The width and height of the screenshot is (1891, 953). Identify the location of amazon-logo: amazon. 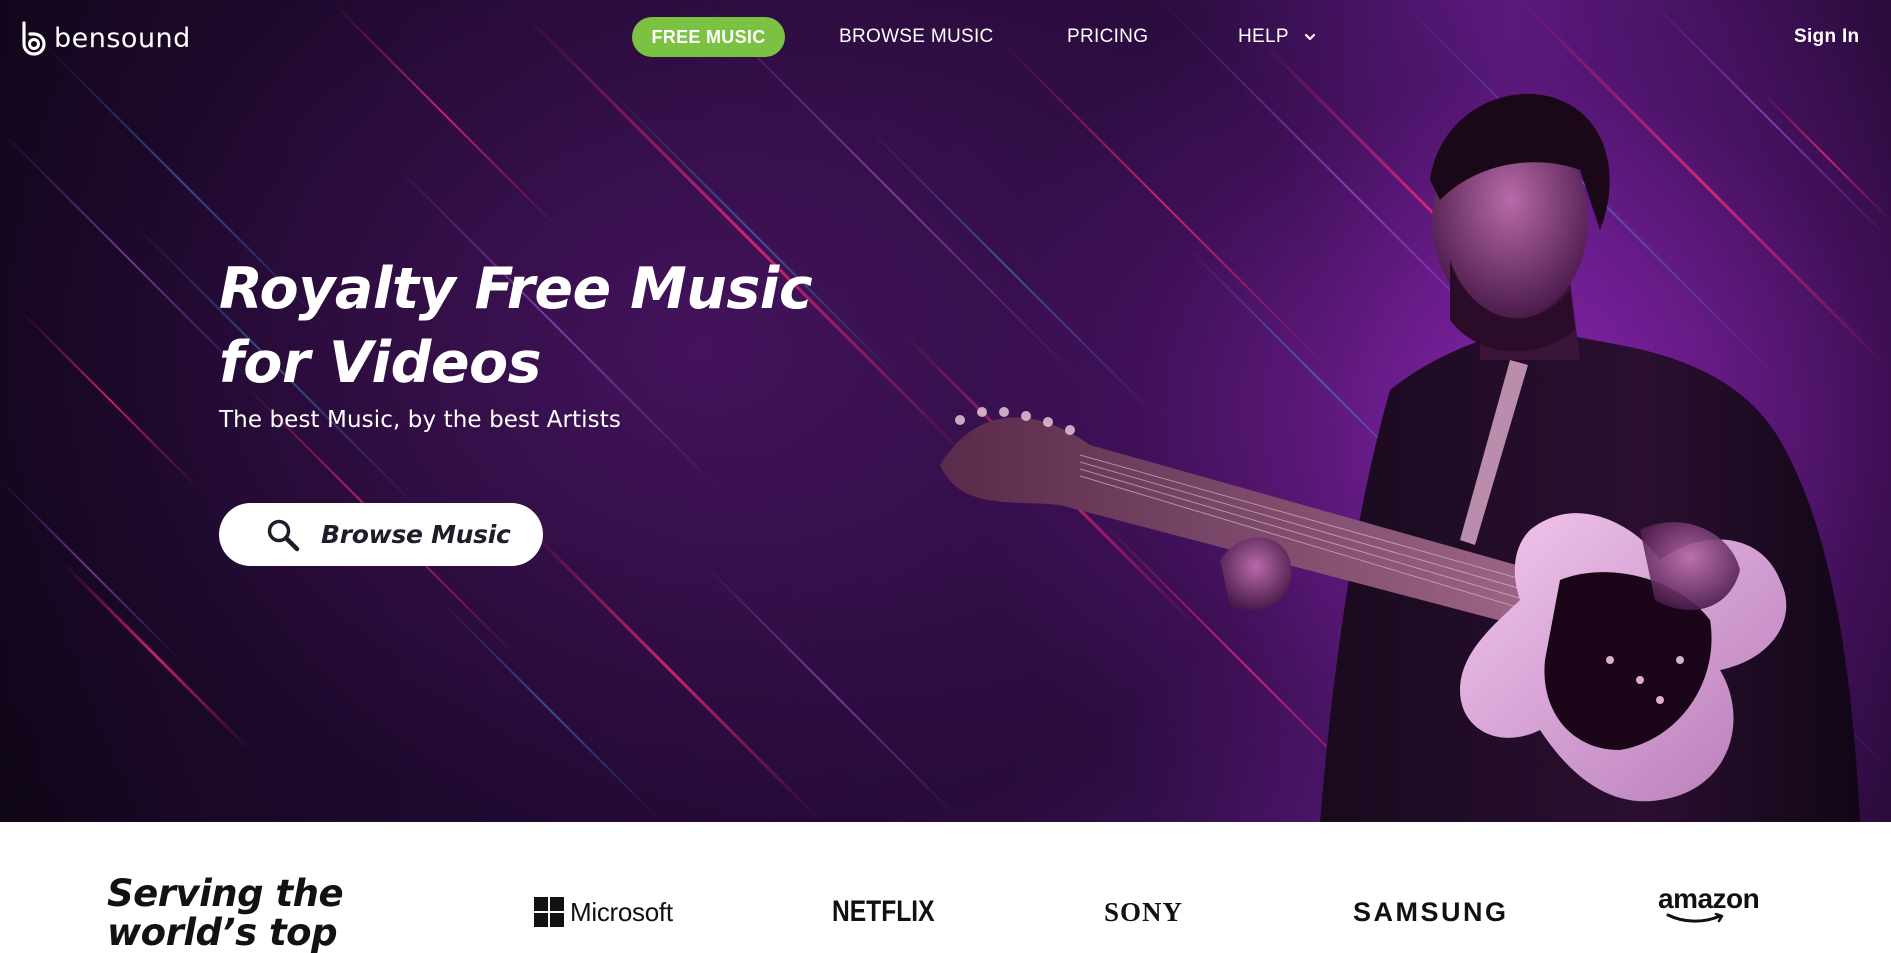
(1709, 908).